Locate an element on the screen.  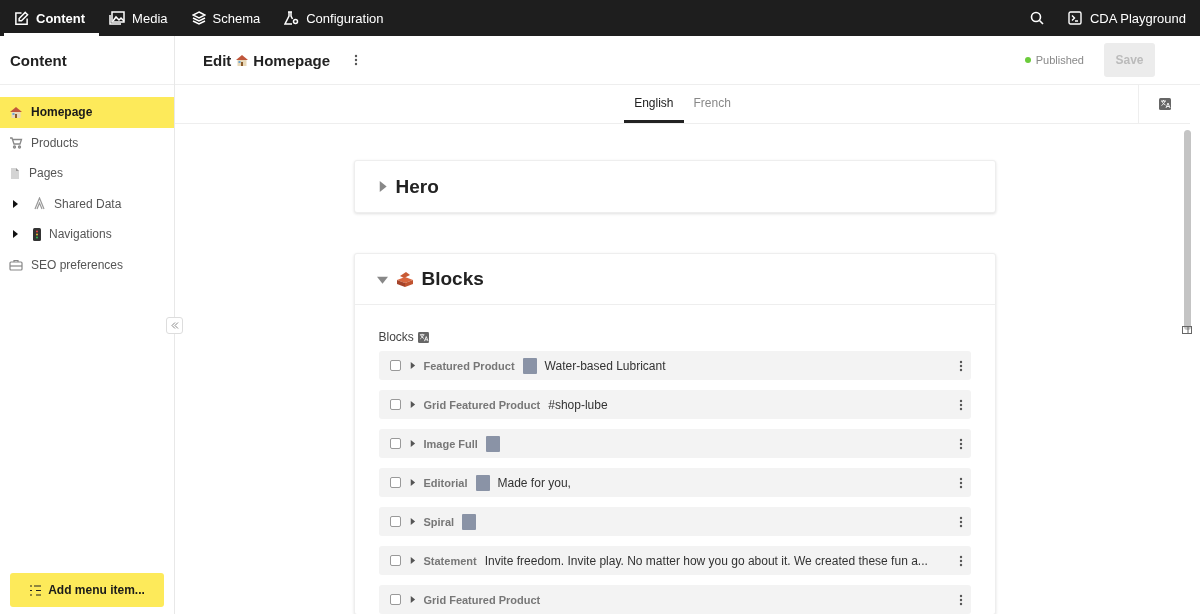
block-summary: Made for you, is located at coordinates (534, 482).